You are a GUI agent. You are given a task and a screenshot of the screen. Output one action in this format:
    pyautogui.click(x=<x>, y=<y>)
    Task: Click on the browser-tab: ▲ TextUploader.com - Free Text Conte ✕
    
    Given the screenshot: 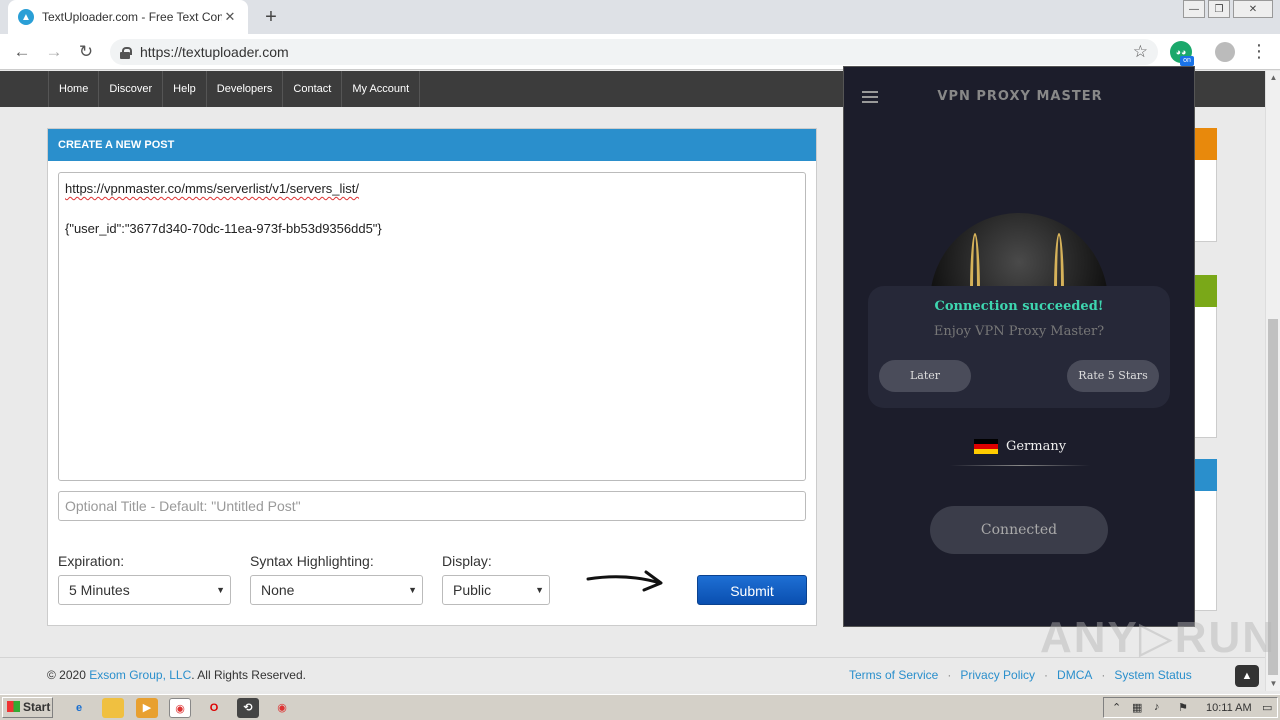 What is the action you would take?
    pyautogui.click(x=128, y=17)
    